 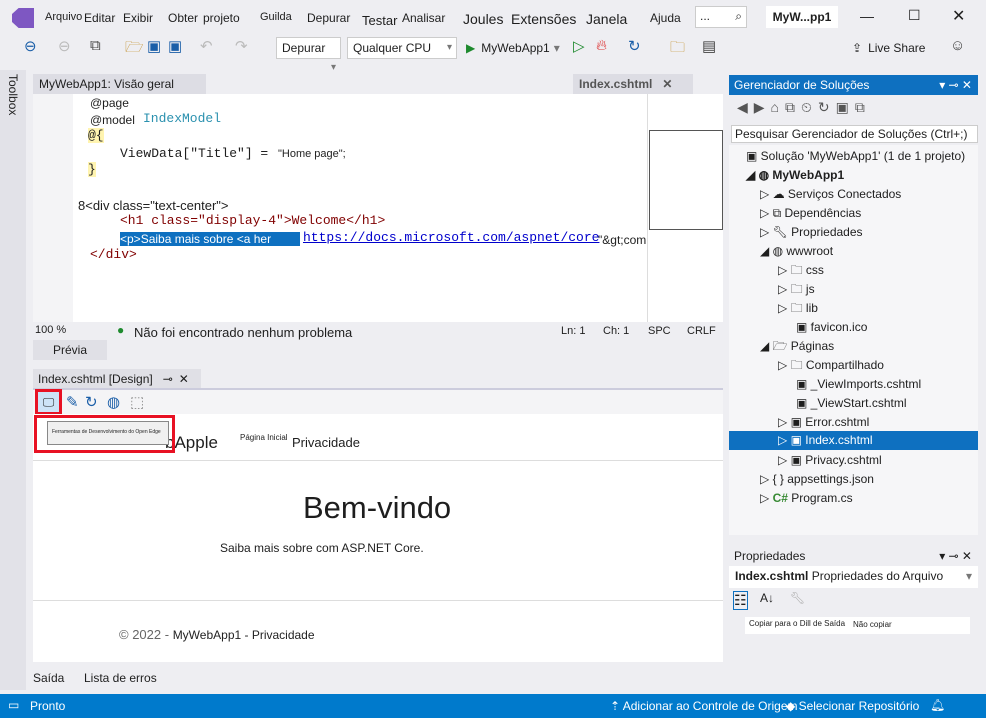 I want to click on hot-reload-icon: 🔥︎, so click(x=601, y=45).